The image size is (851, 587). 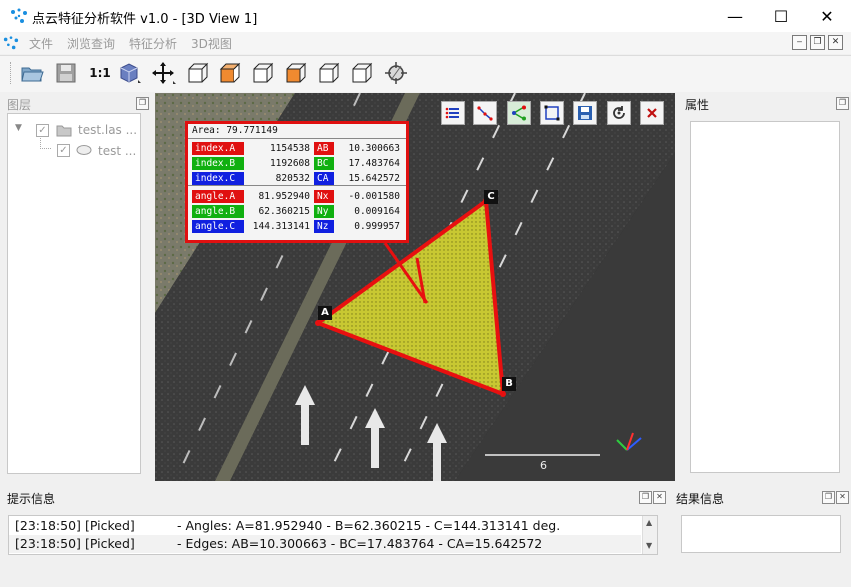 I want to click on pan-move-button, so click(x=164, y=73).